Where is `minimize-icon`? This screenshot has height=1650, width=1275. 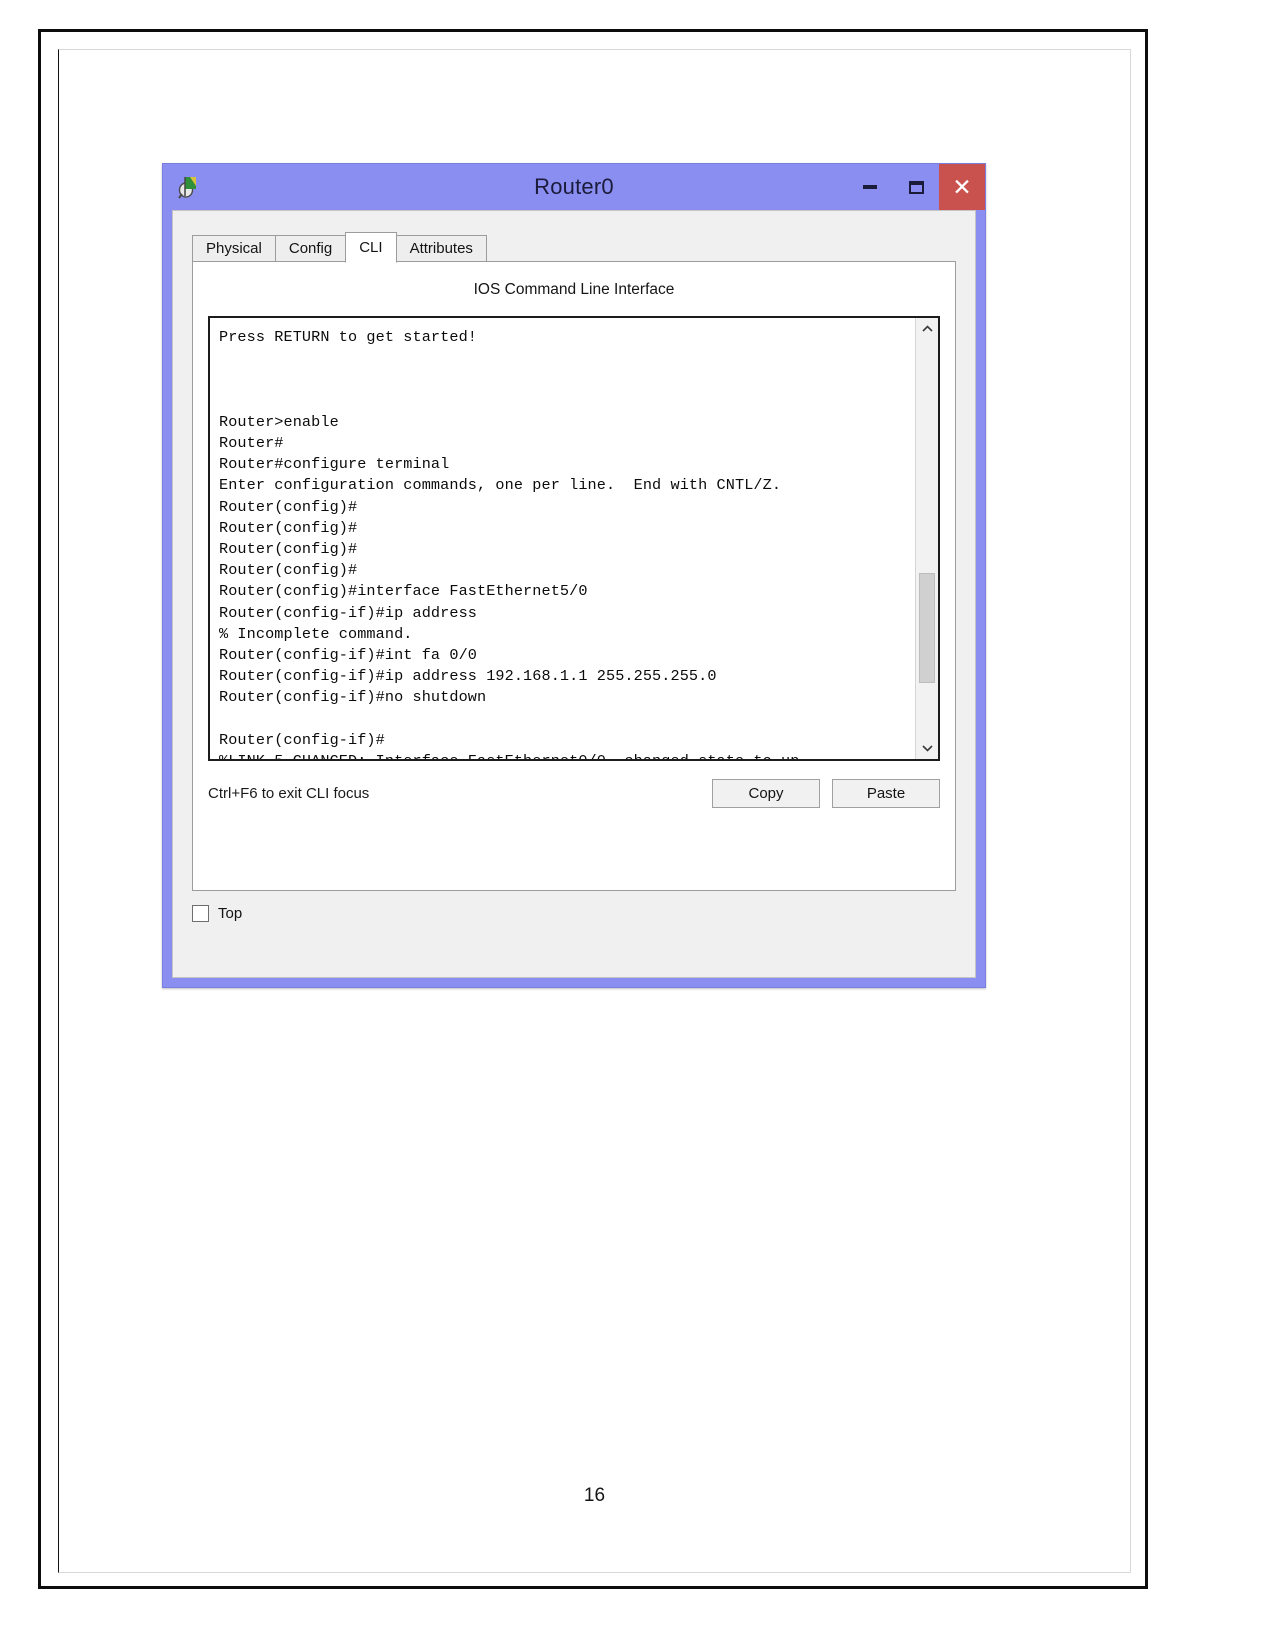
minimize-icon is located at coordinates (870, 187).